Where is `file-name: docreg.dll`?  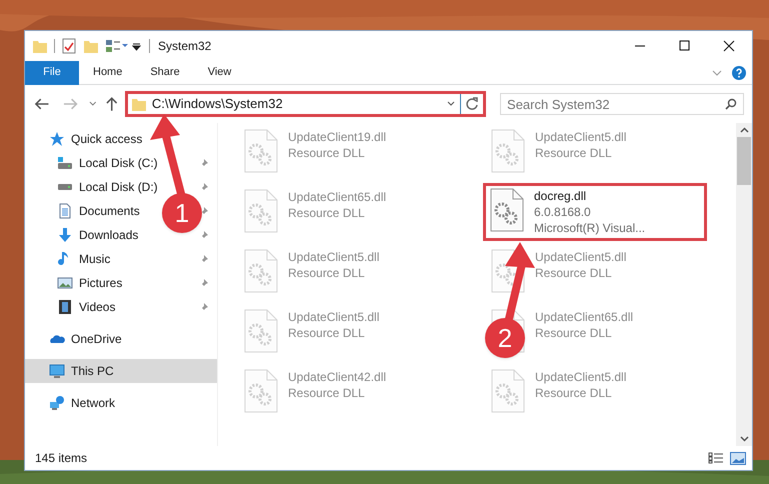 file-name: docreg.dll is located at coordinates (590, 196).